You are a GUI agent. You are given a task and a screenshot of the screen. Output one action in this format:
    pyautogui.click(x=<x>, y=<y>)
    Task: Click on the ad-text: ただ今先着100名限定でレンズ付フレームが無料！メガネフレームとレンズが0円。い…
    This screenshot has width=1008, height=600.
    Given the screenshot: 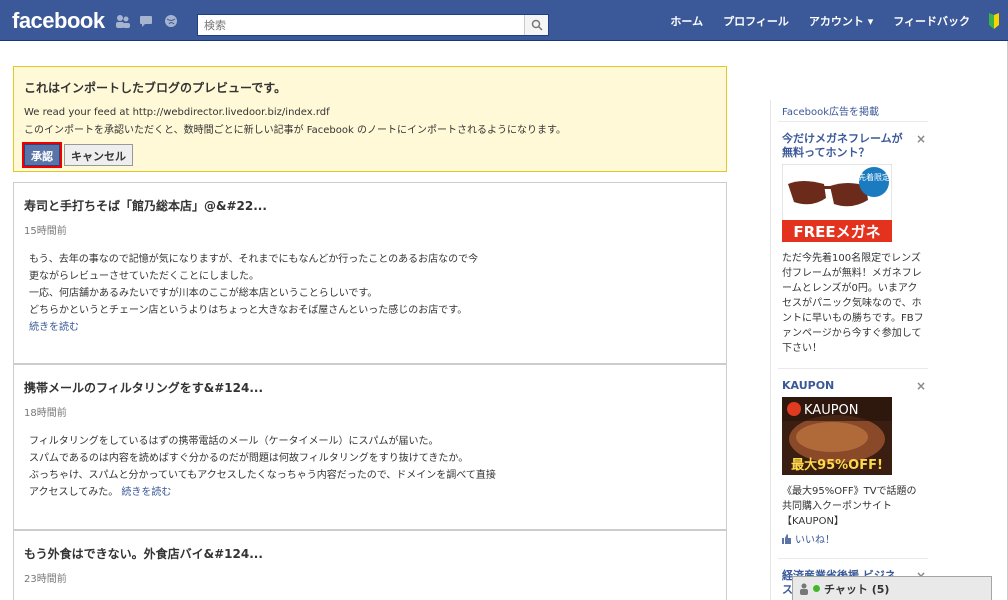 What is the action you would take?
    pyautogui.click(x=853, y=303)
    